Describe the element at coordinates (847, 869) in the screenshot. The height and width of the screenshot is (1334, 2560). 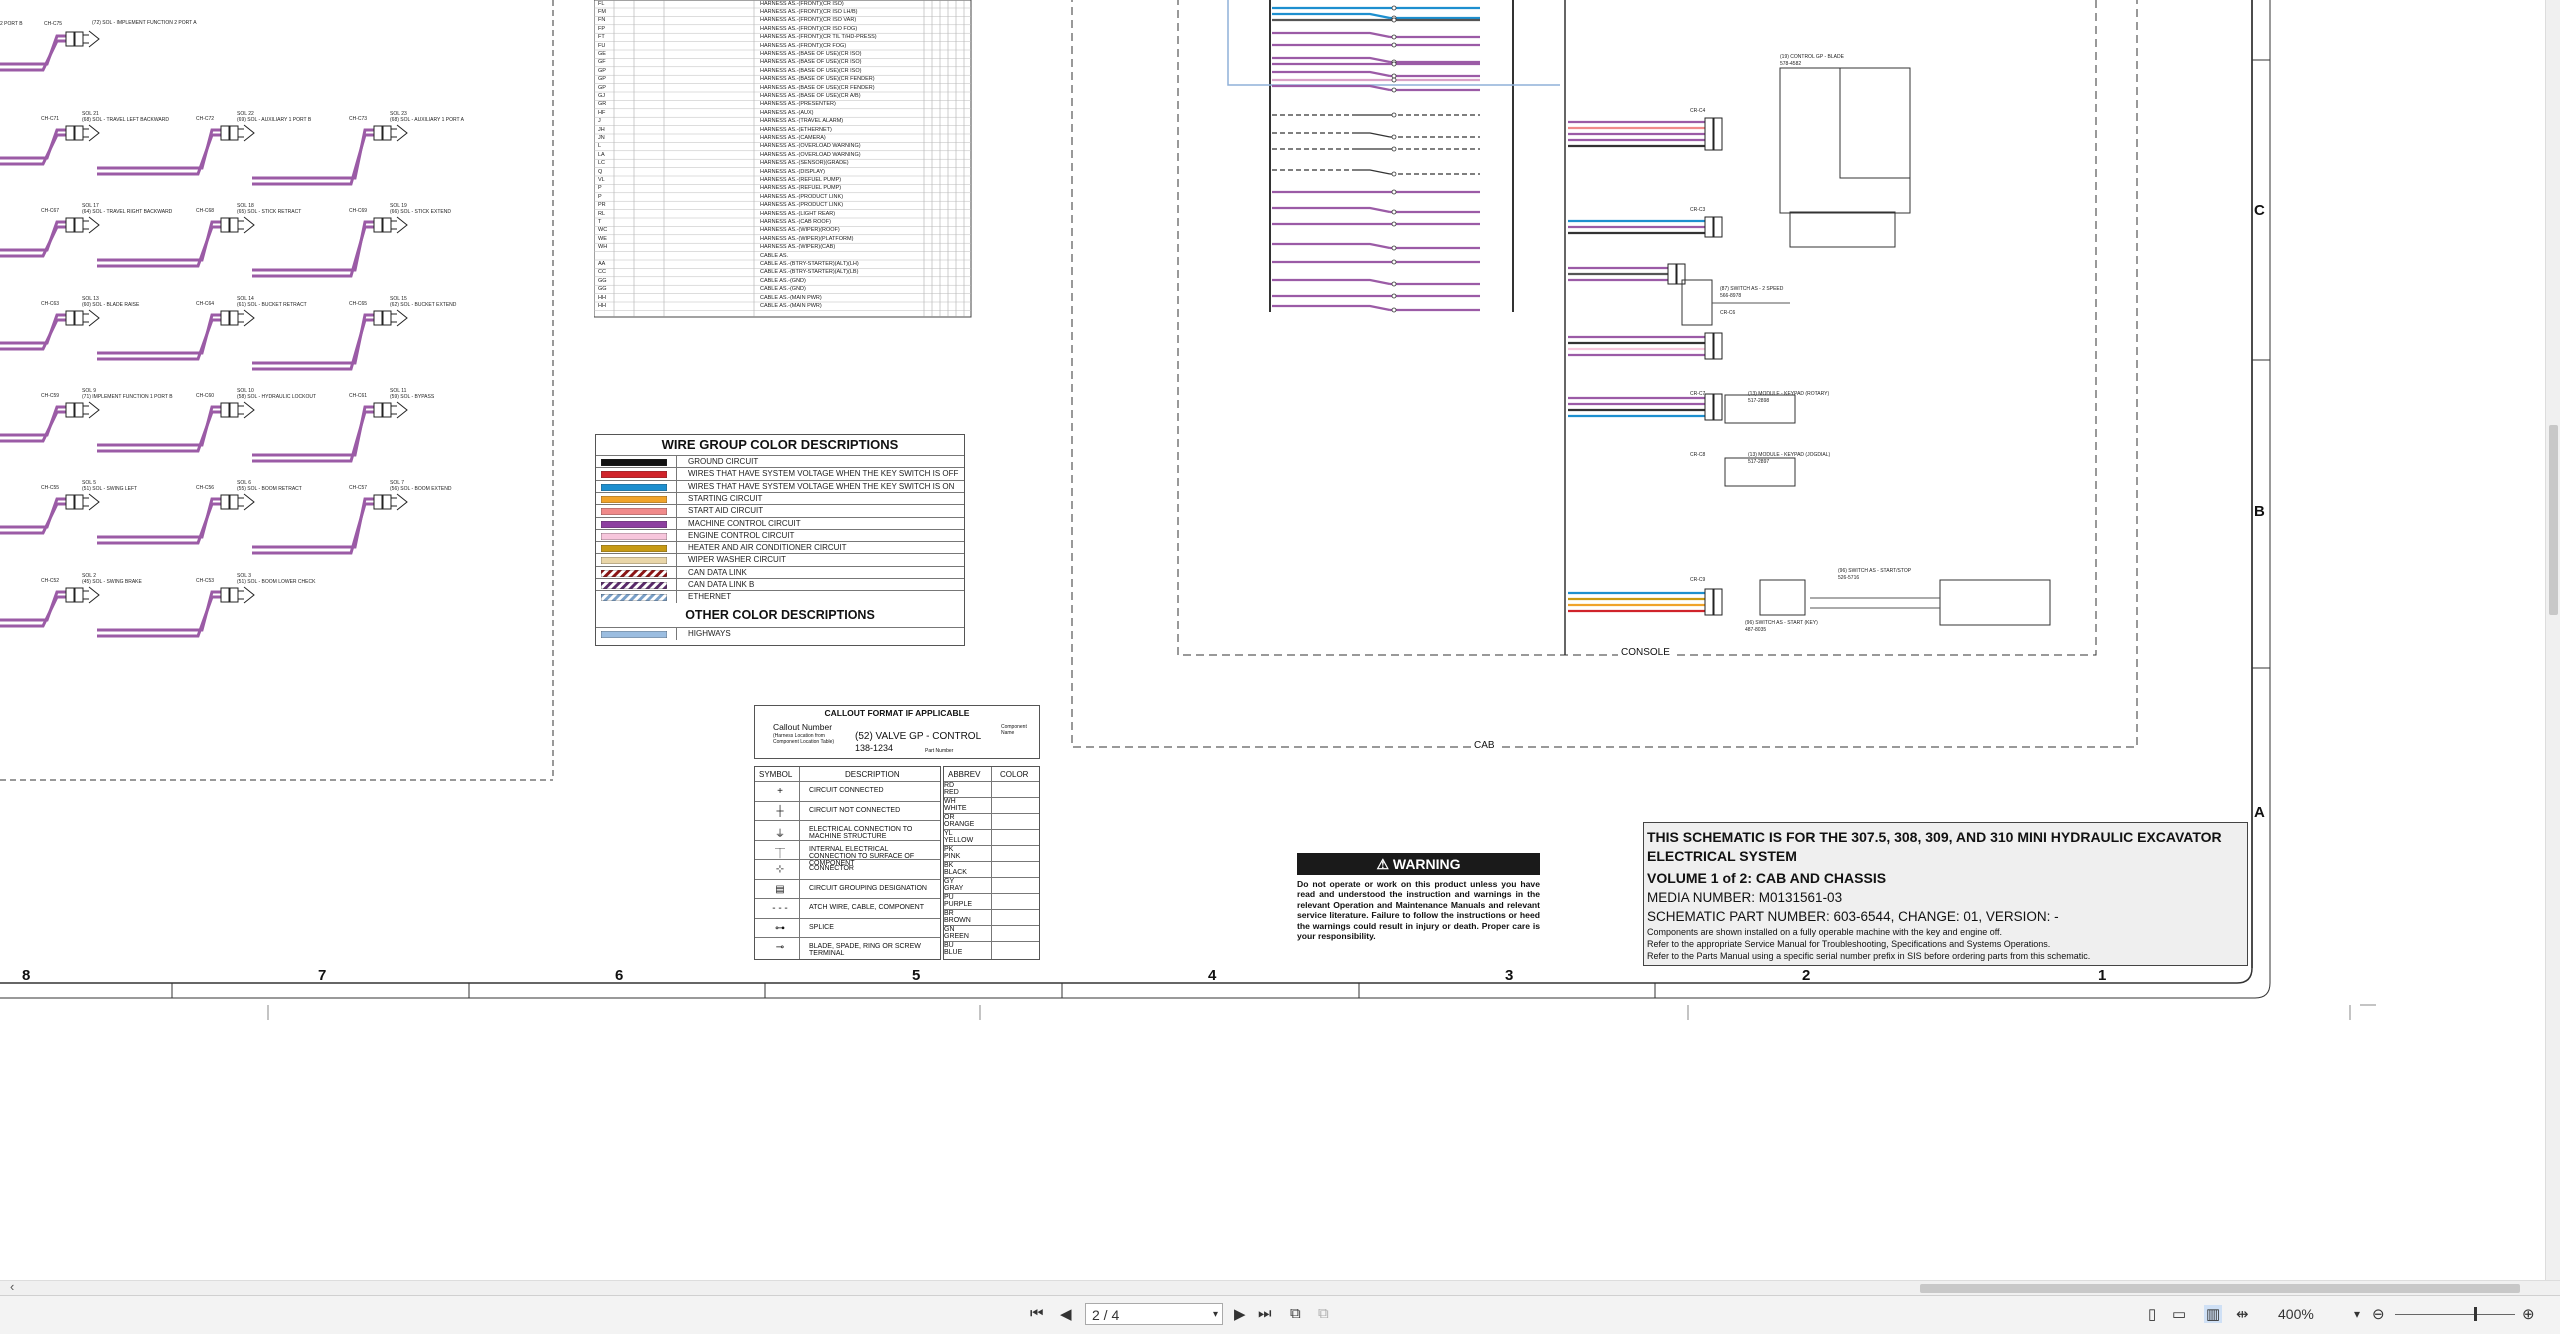
I see `symbol-row: ⊹ CONNECTOR` at that location.